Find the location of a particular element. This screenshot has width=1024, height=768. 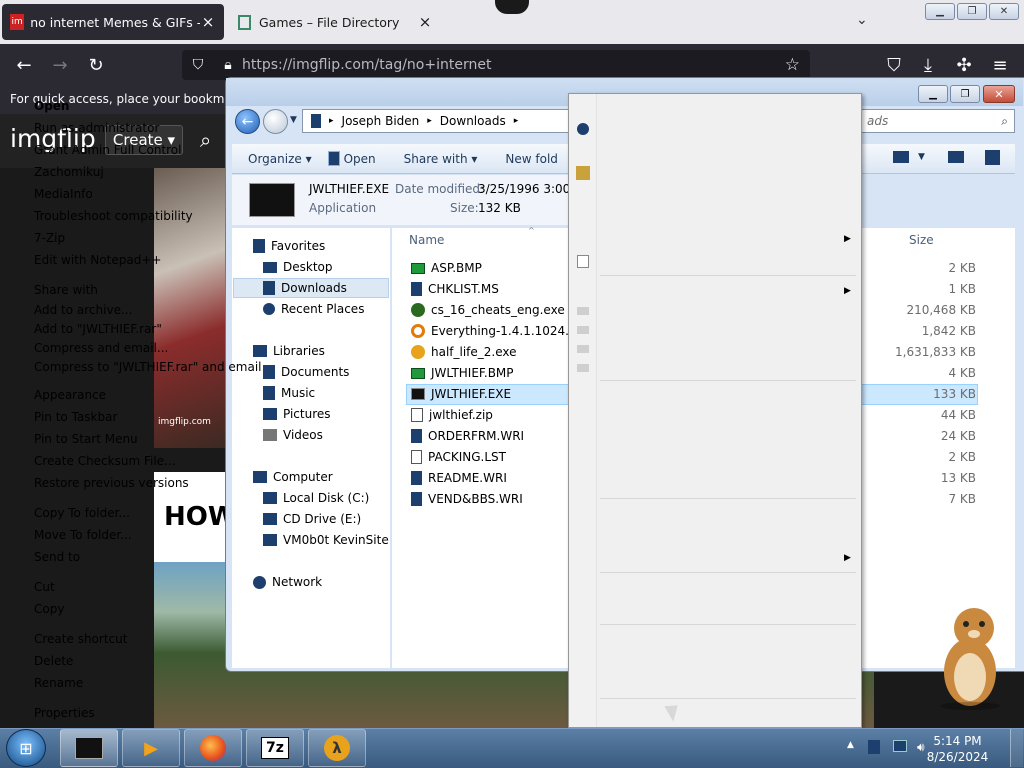

menu-item-pin-taskbar: Pin to Taskbar is located at coordinates (75, 417).